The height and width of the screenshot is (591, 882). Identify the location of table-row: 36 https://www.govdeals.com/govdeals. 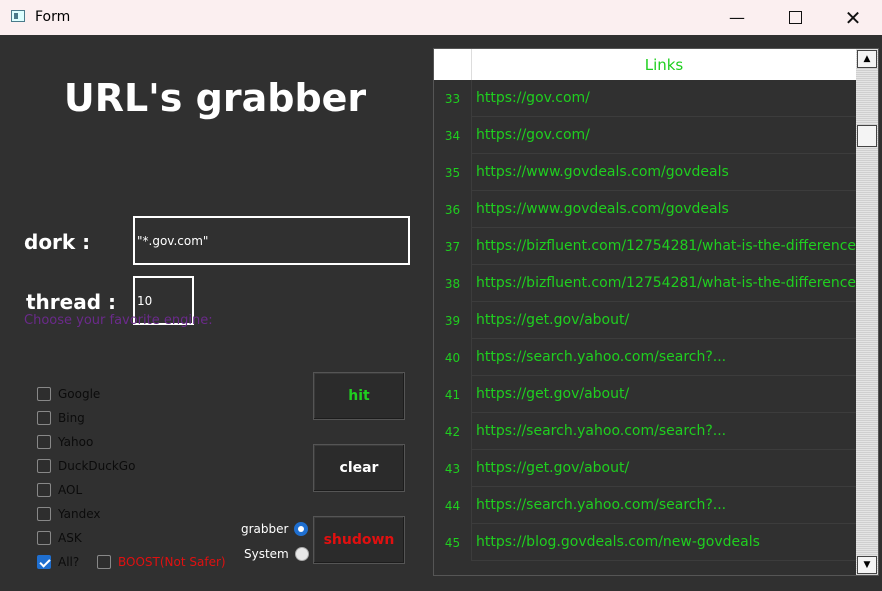
(645, 209).